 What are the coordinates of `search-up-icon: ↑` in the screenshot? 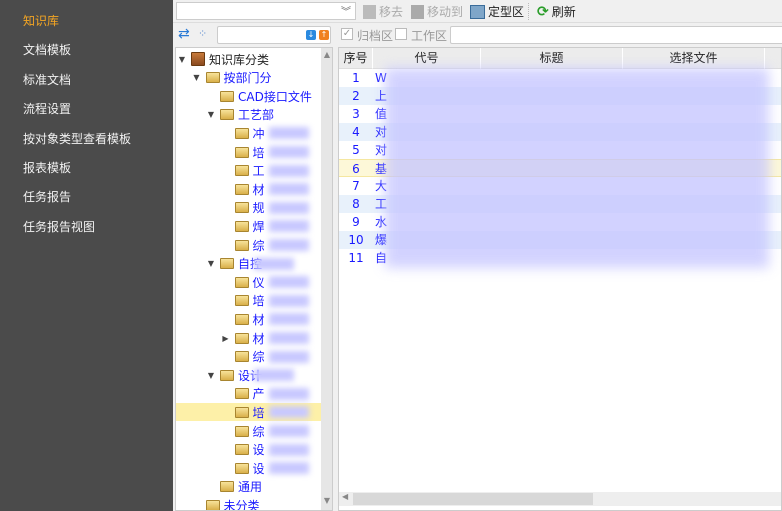 It's located at (324, 35).